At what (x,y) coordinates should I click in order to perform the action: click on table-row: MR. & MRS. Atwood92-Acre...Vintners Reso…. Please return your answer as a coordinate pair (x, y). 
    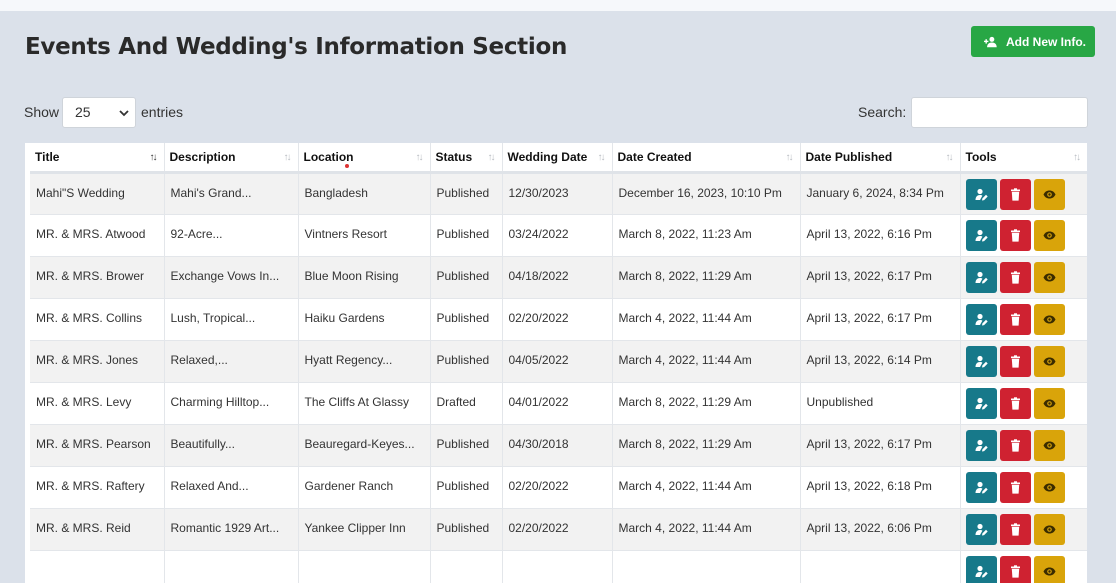
    Looking at the image, I should click on (558, 236).